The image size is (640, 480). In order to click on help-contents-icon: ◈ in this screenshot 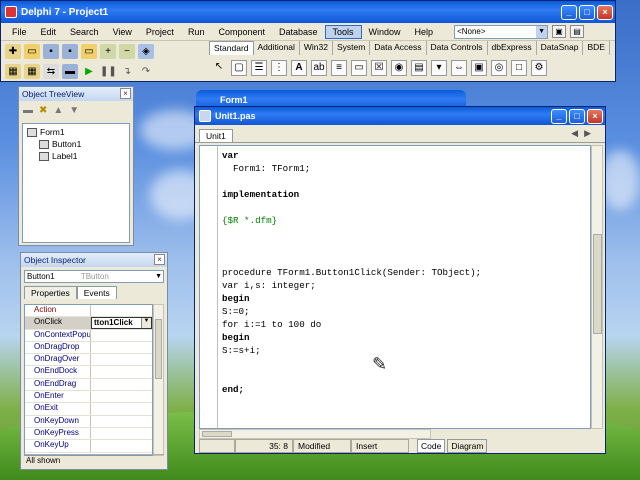, I will do `click(146, 51)`.